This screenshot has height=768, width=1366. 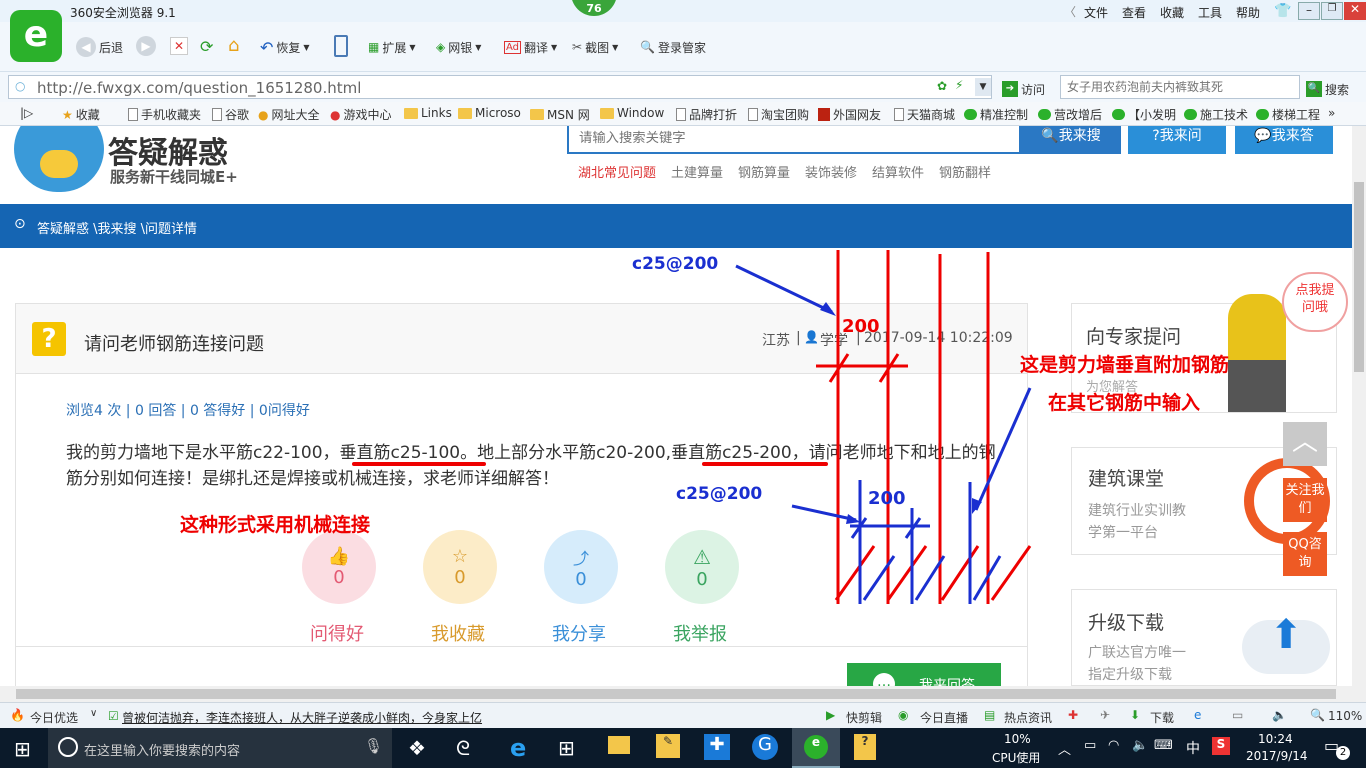 What do you see at coordinates (1288, 114) in the screenshot?
I see `fav-stairs: 楼梯工程` at bounding box center [1288, 114].